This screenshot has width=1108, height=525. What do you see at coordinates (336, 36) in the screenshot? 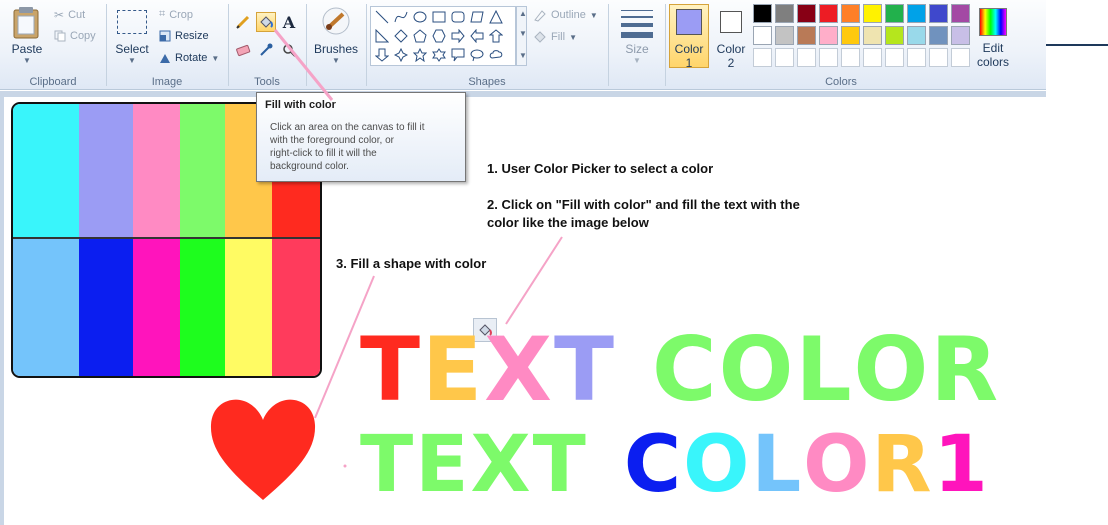
I see `brushes-button: Brushes ▼` at bounding box center [336, 36].